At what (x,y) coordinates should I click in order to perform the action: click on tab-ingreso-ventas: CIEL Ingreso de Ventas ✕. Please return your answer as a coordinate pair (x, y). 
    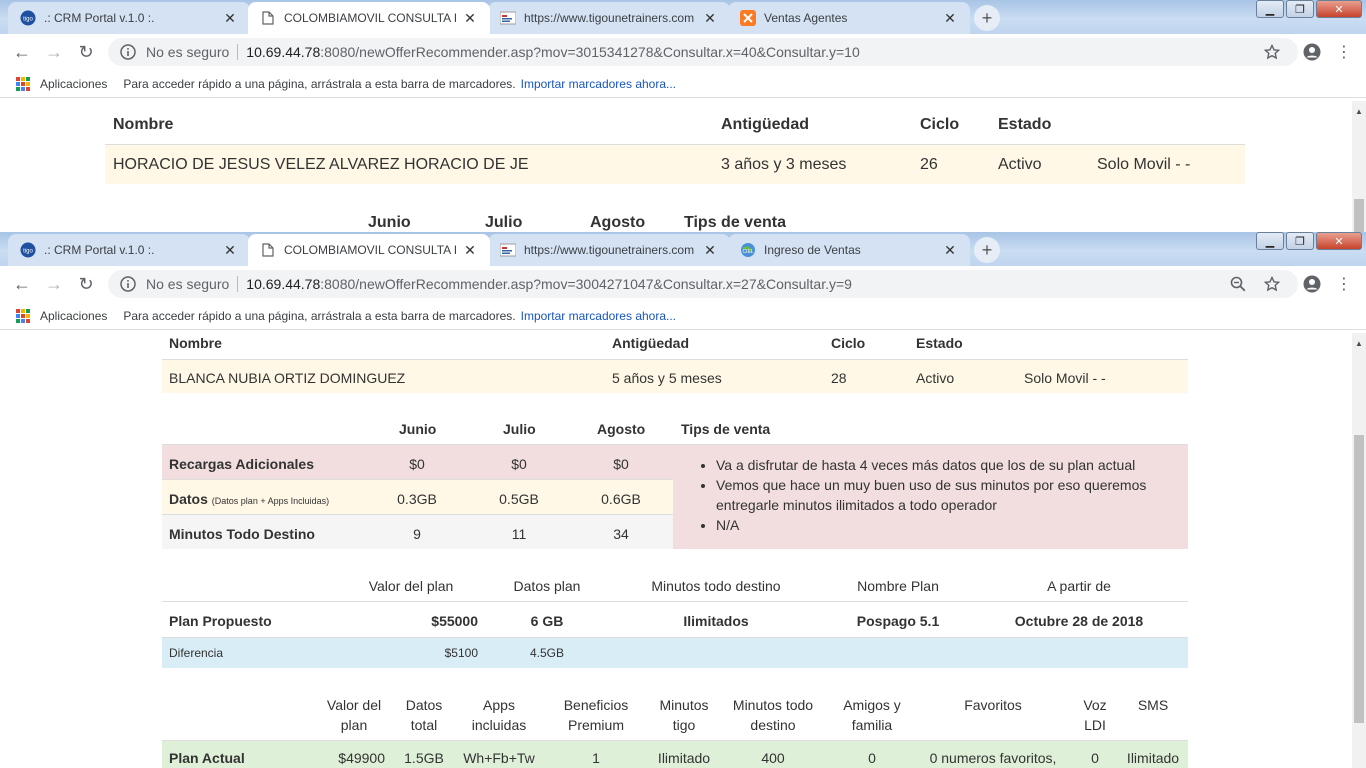
    Looking at the image, I should click on (849, 250).